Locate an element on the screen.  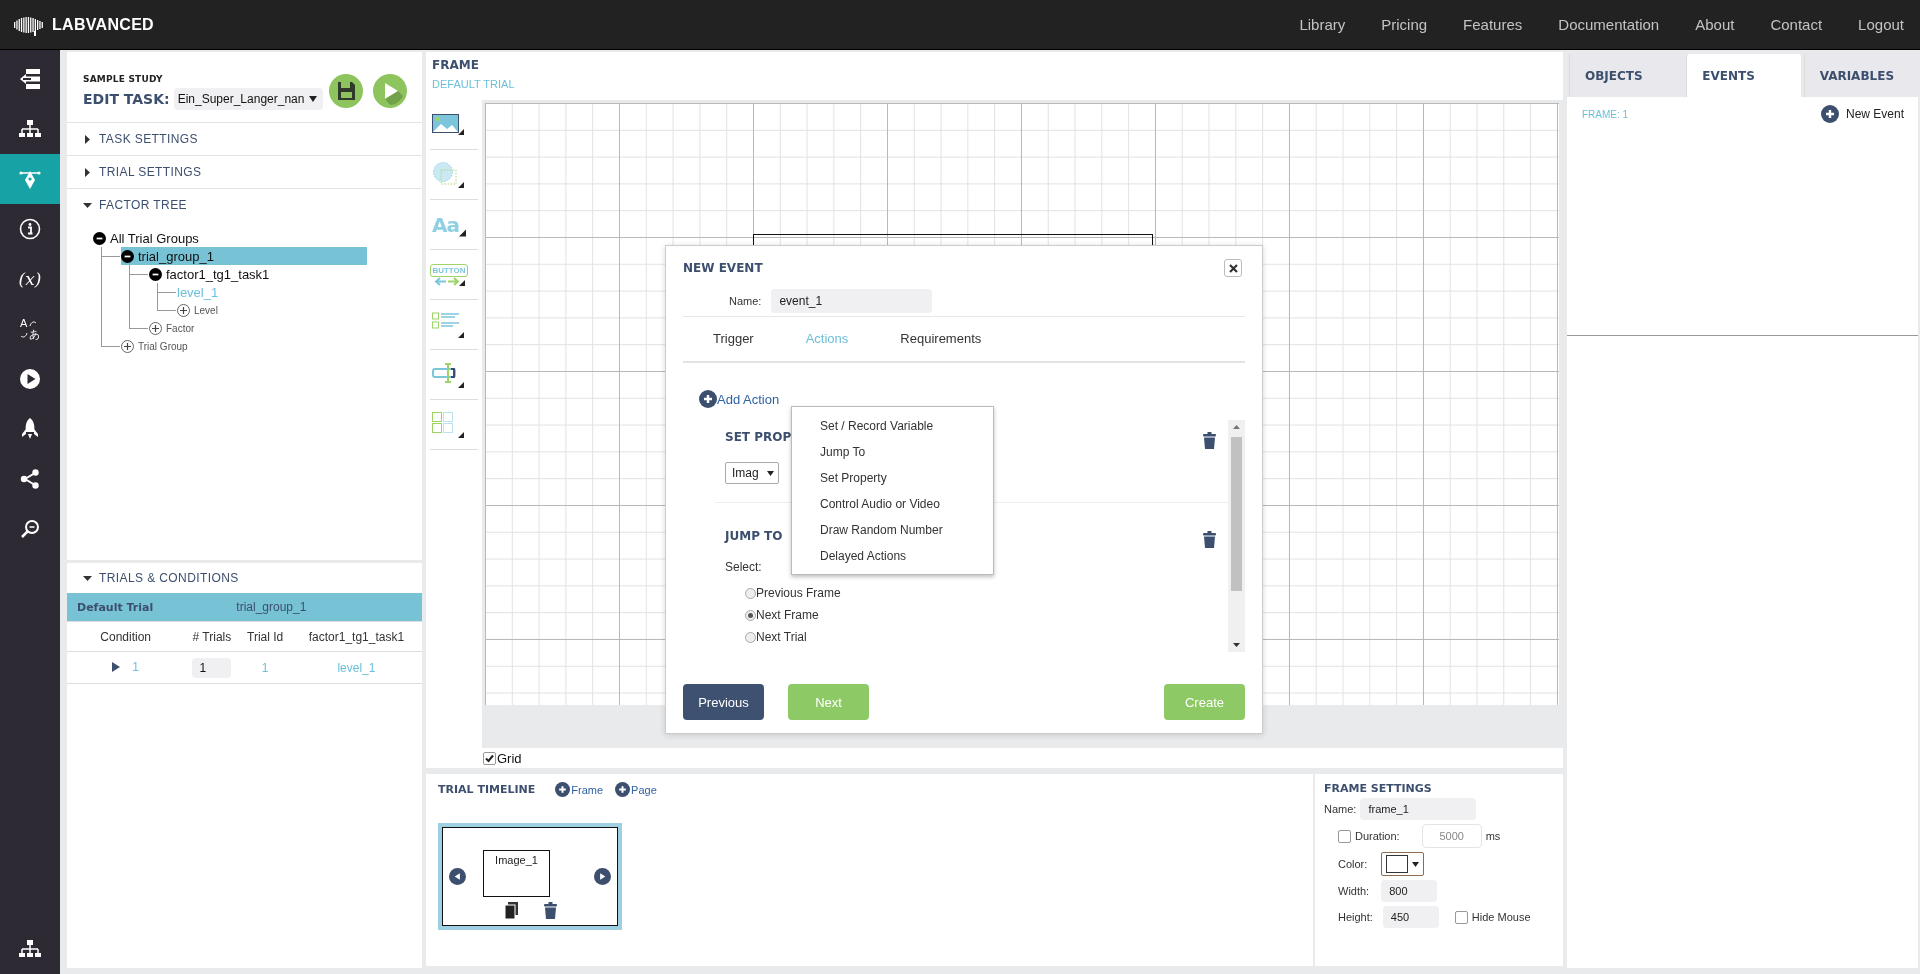
next-icon is located at coordinates (602, 876).